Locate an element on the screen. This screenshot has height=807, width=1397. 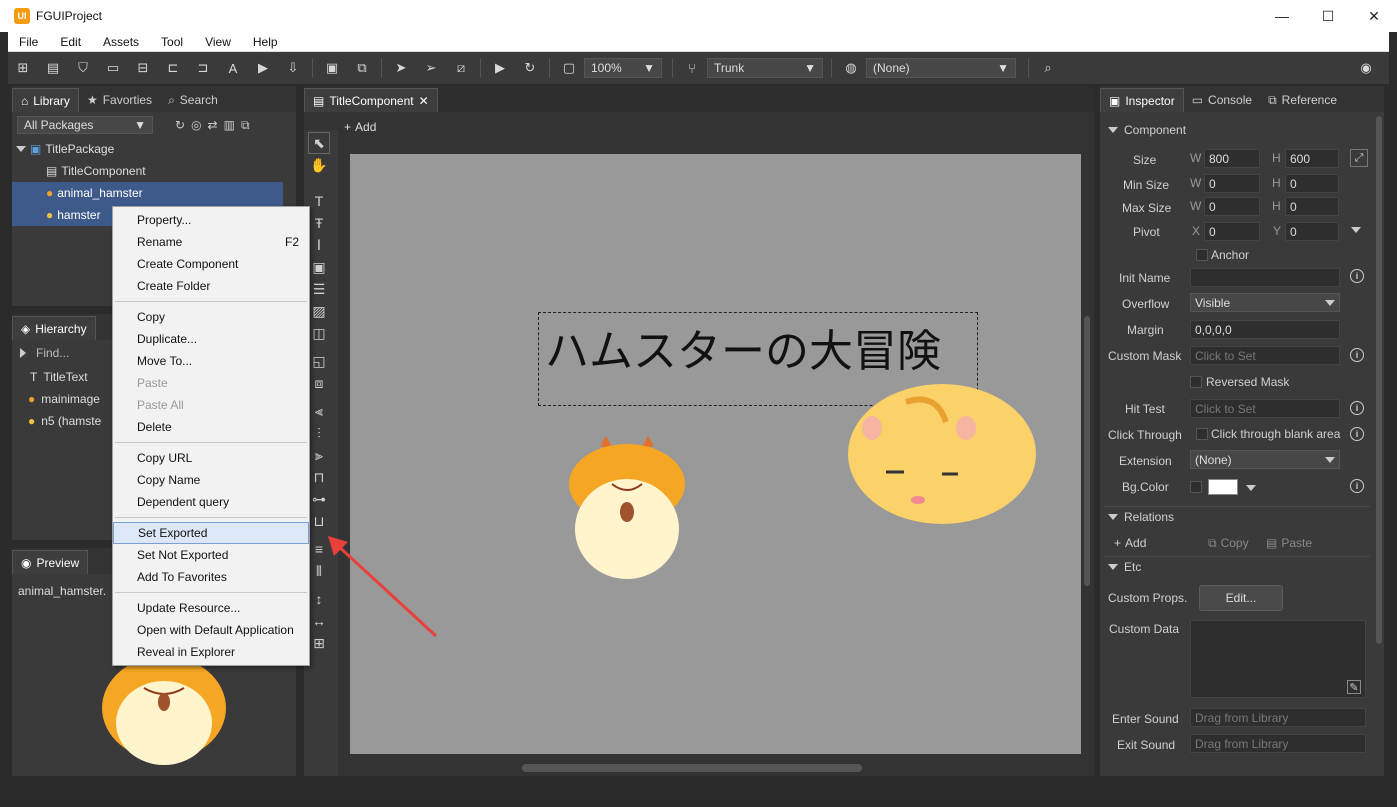
new-package-icon: ⊞ is located at coordinates (23, 68).